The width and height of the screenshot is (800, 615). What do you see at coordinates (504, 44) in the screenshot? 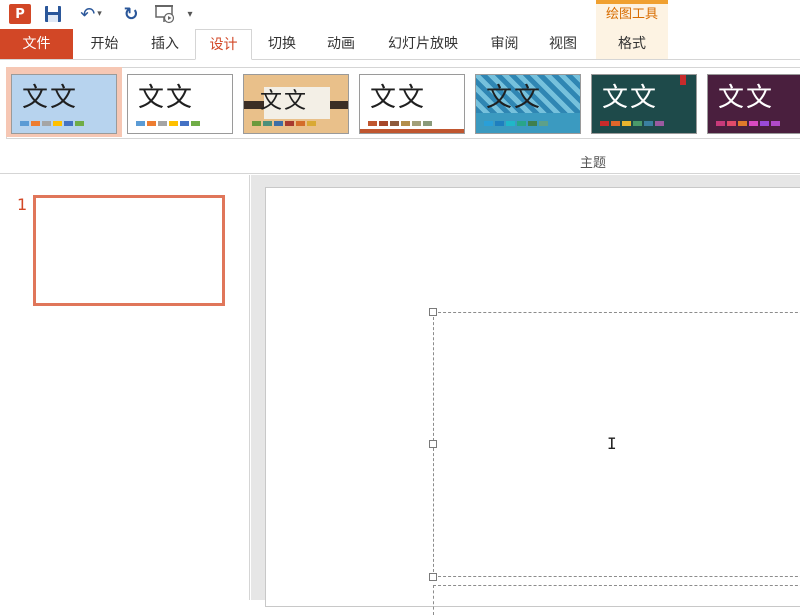
I see `tab-review: 审阅` at bounding box center [504, 44].